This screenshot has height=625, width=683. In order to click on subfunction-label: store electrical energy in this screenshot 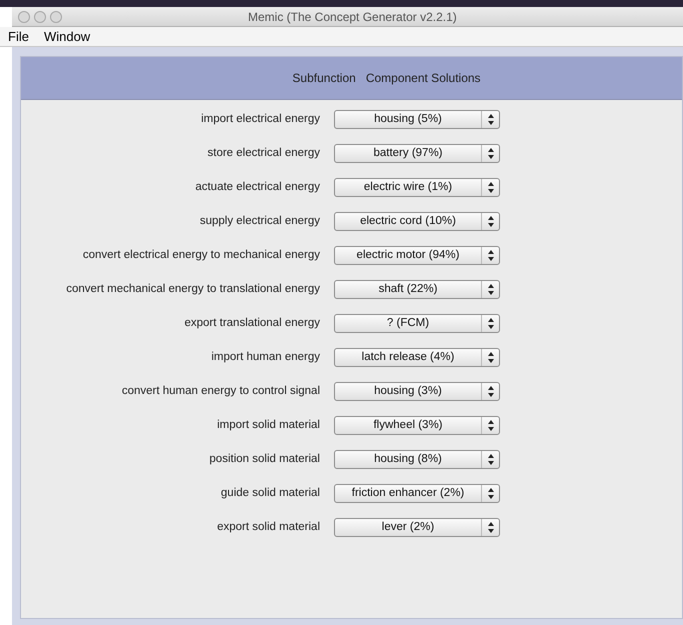, I will do `click(263, 153)`.